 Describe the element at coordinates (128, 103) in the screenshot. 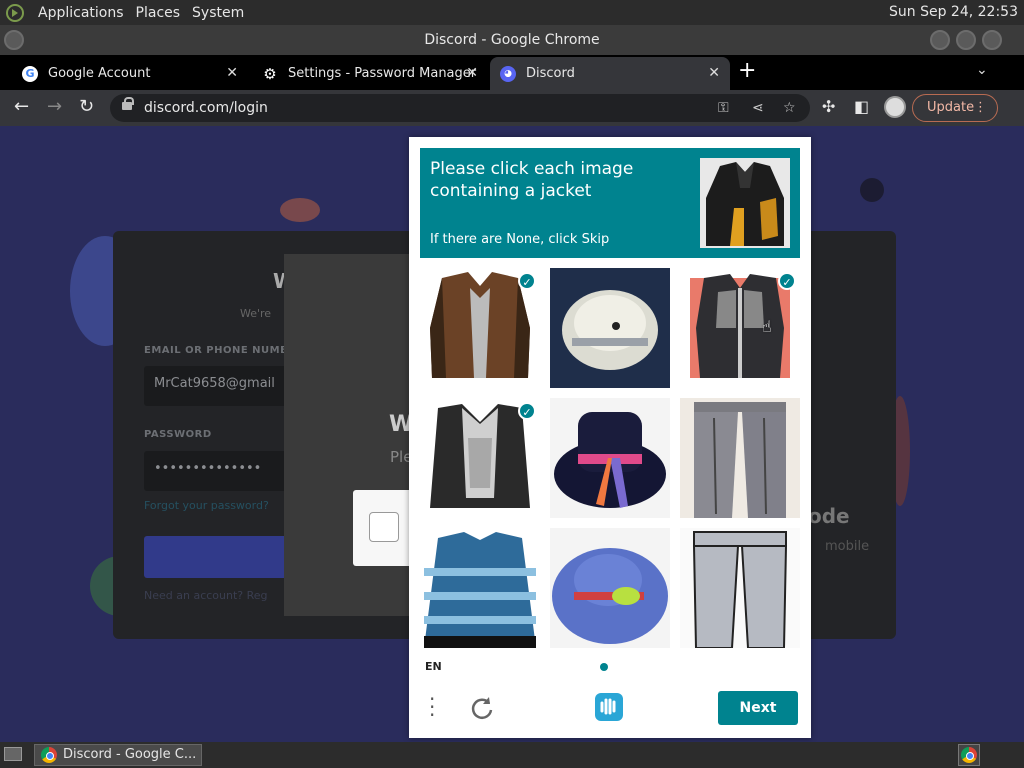

I see `lock-icon` at that location.